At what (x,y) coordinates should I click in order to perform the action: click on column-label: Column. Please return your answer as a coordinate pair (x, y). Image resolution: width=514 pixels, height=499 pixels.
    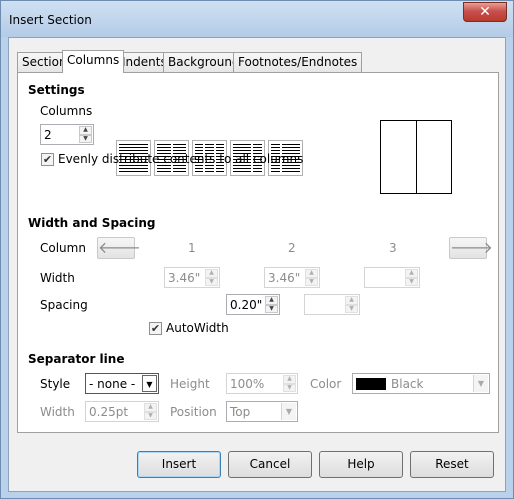
    Looking at the image, I should click on (63, 248).